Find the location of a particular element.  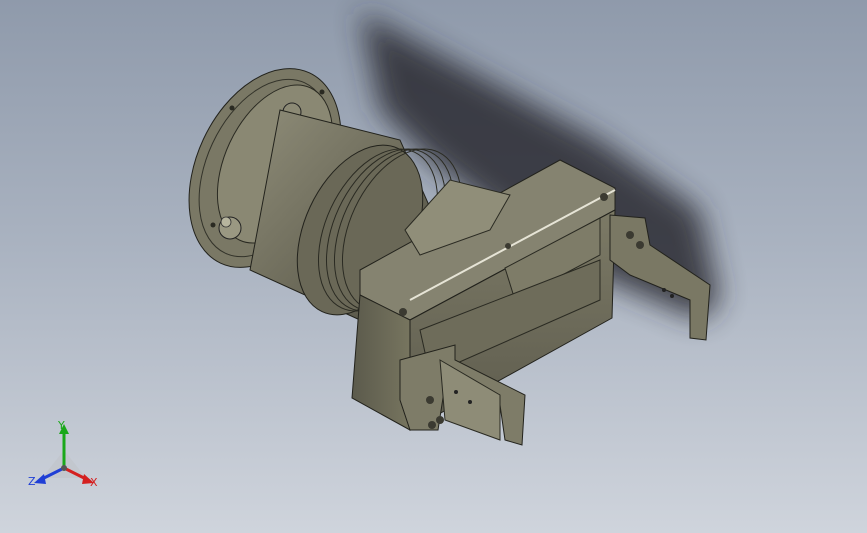

x-axis-label: X is located at coordinates (94, 482).